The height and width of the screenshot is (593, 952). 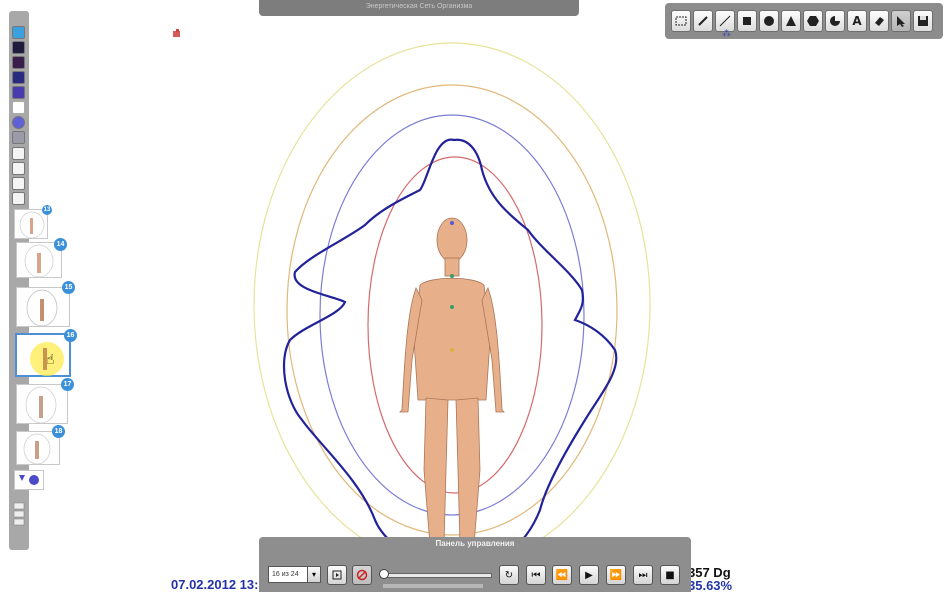 I want to click on play-button: ▶, so click(x=589, y=575).